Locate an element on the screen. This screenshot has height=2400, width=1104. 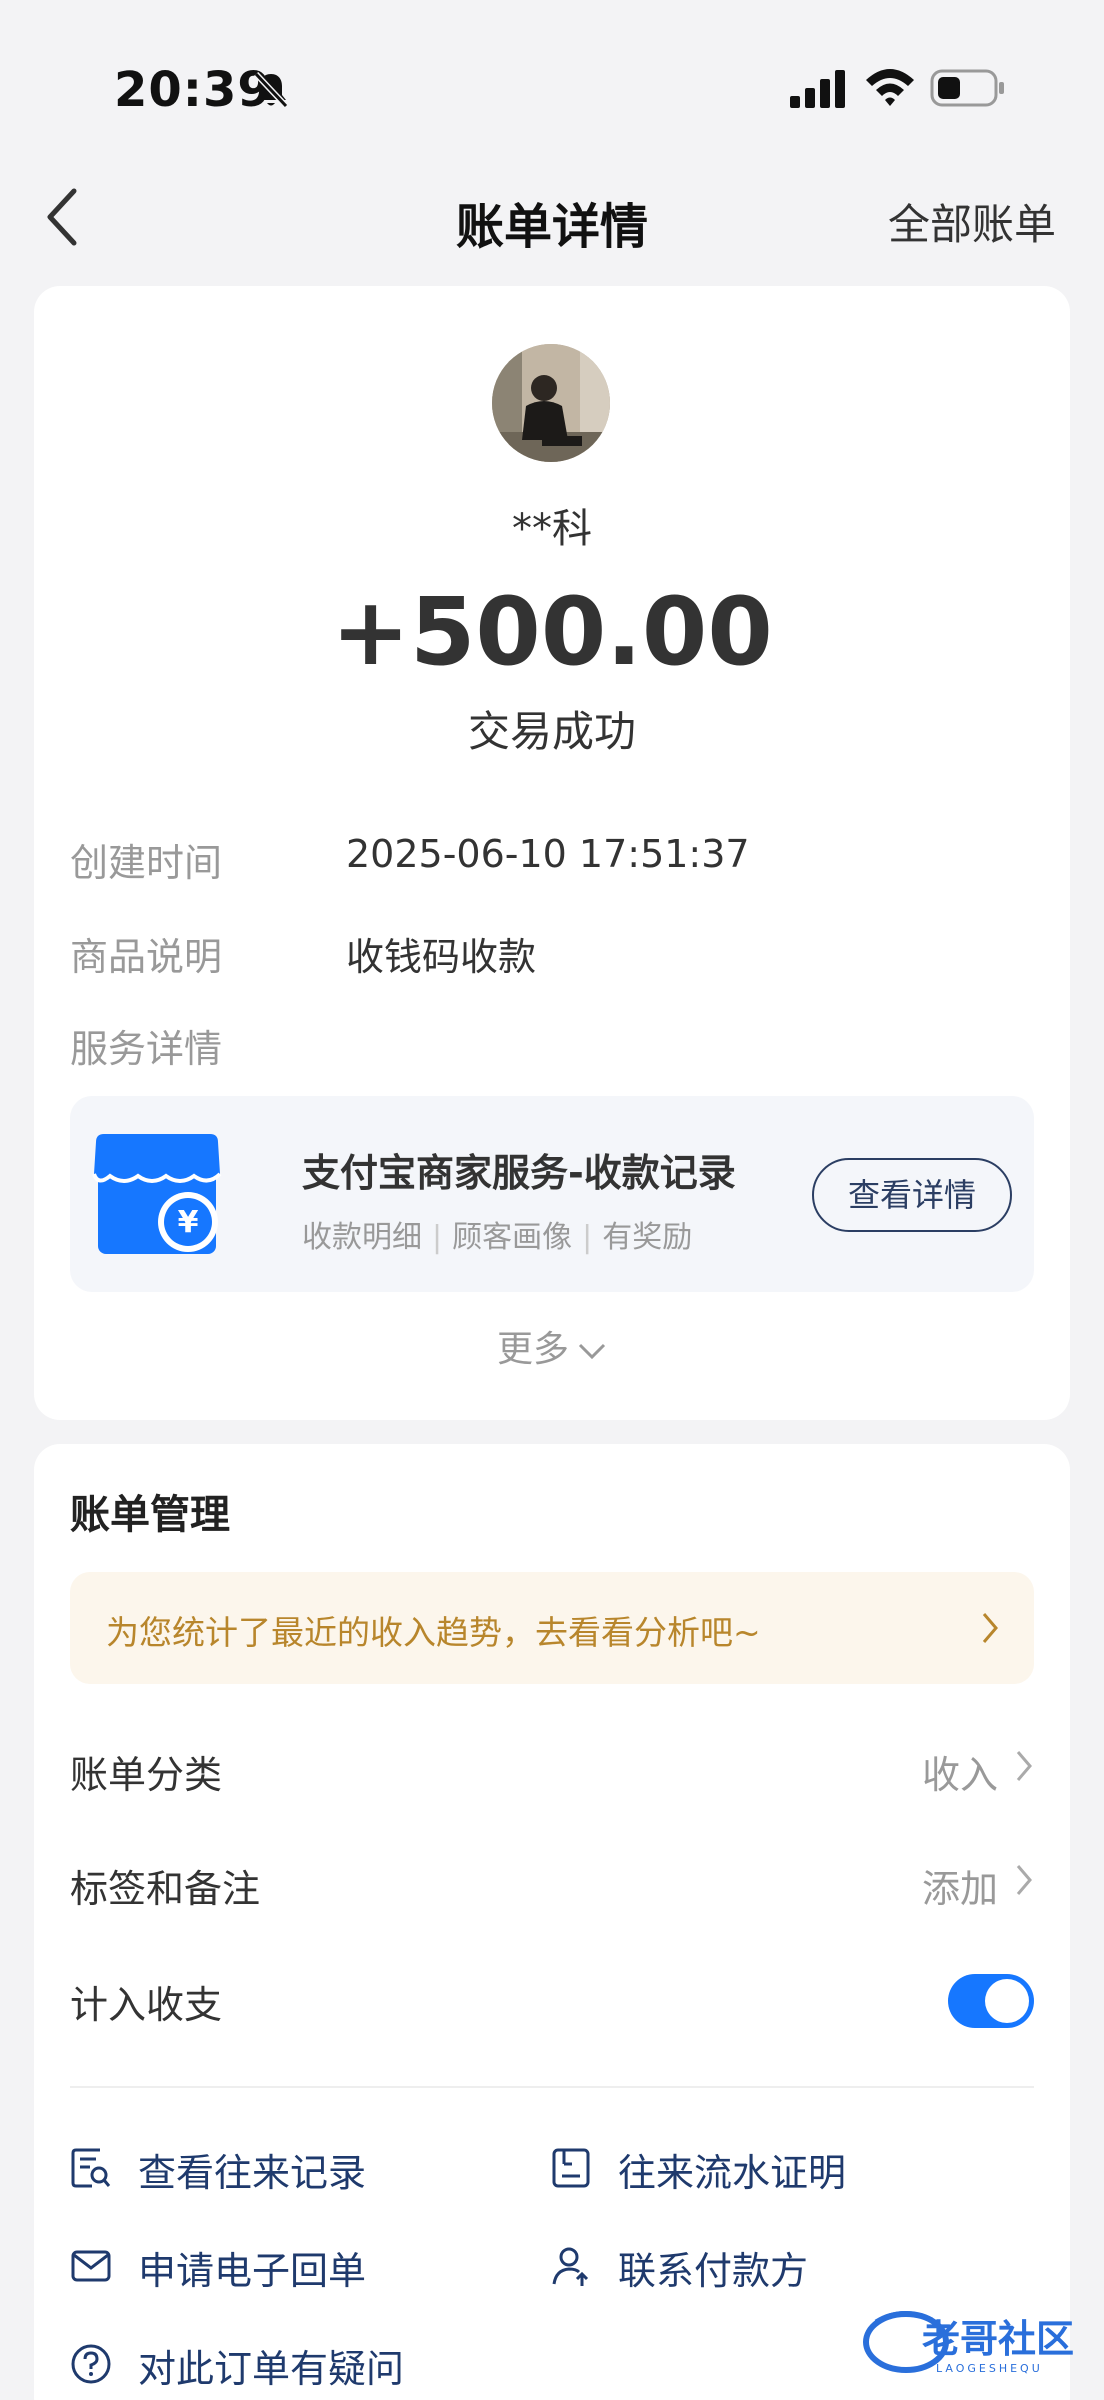
chevron-down-icon is located at coordinates (592, 1351).